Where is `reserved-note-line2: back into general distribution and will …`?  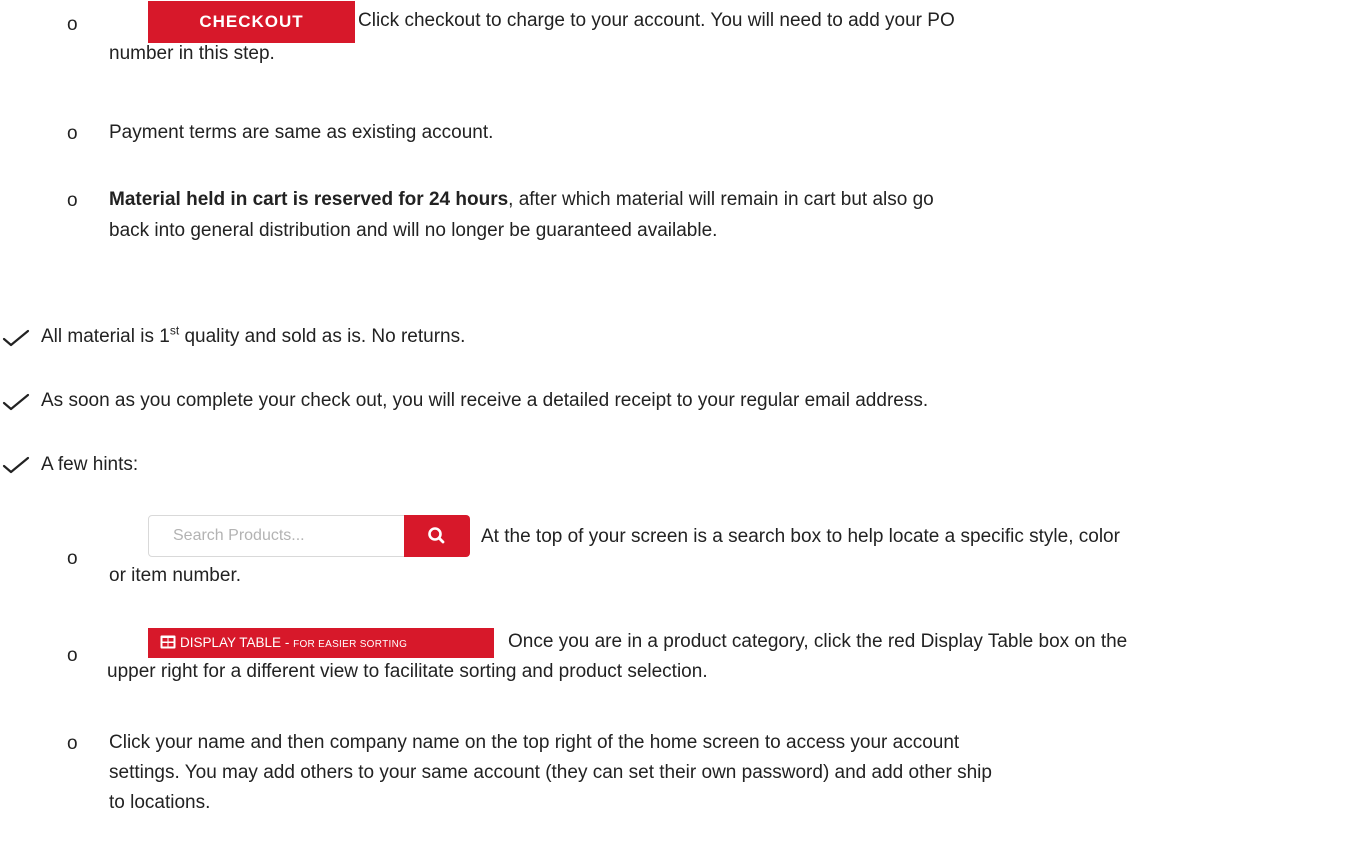
reserved-note-line2: back into general distribution and will … is located at coordinates (413, 230).